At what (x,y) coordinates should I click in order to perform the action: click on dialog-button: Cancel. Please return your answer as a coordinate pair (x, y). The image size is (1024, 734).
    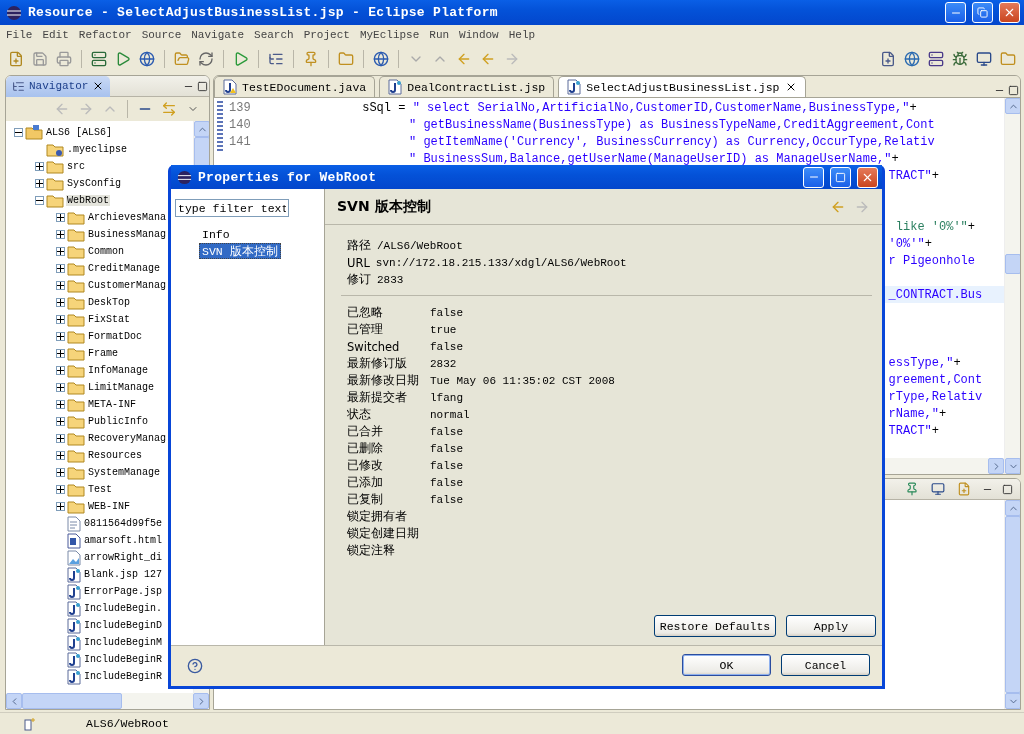
    Looking at the image, I should click on (825, 665).